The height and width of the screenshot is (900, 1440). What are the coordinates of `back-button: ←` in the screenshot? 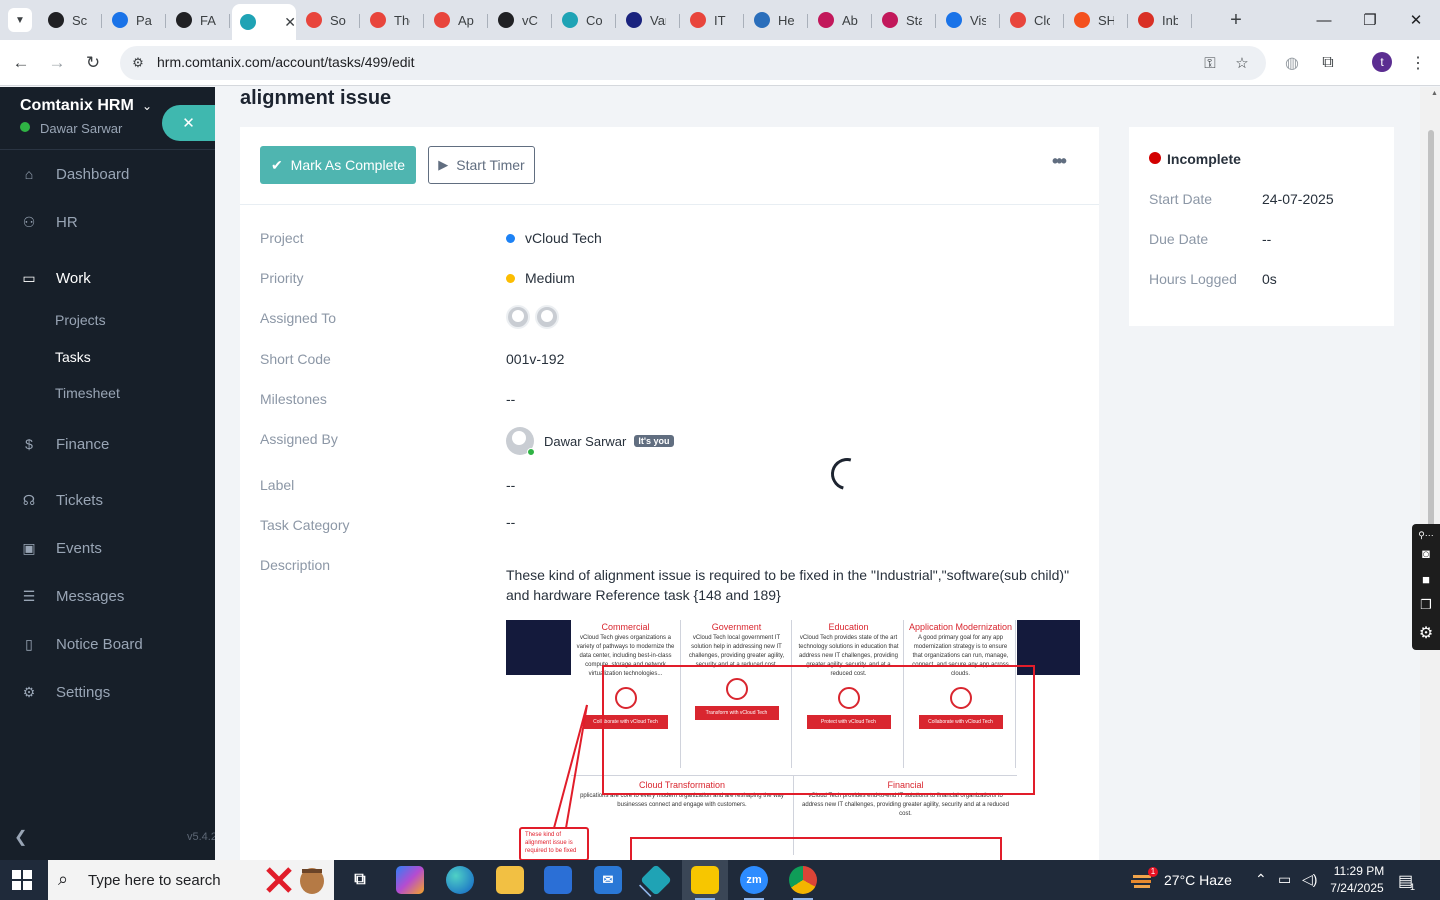 It's located at (21, 63).